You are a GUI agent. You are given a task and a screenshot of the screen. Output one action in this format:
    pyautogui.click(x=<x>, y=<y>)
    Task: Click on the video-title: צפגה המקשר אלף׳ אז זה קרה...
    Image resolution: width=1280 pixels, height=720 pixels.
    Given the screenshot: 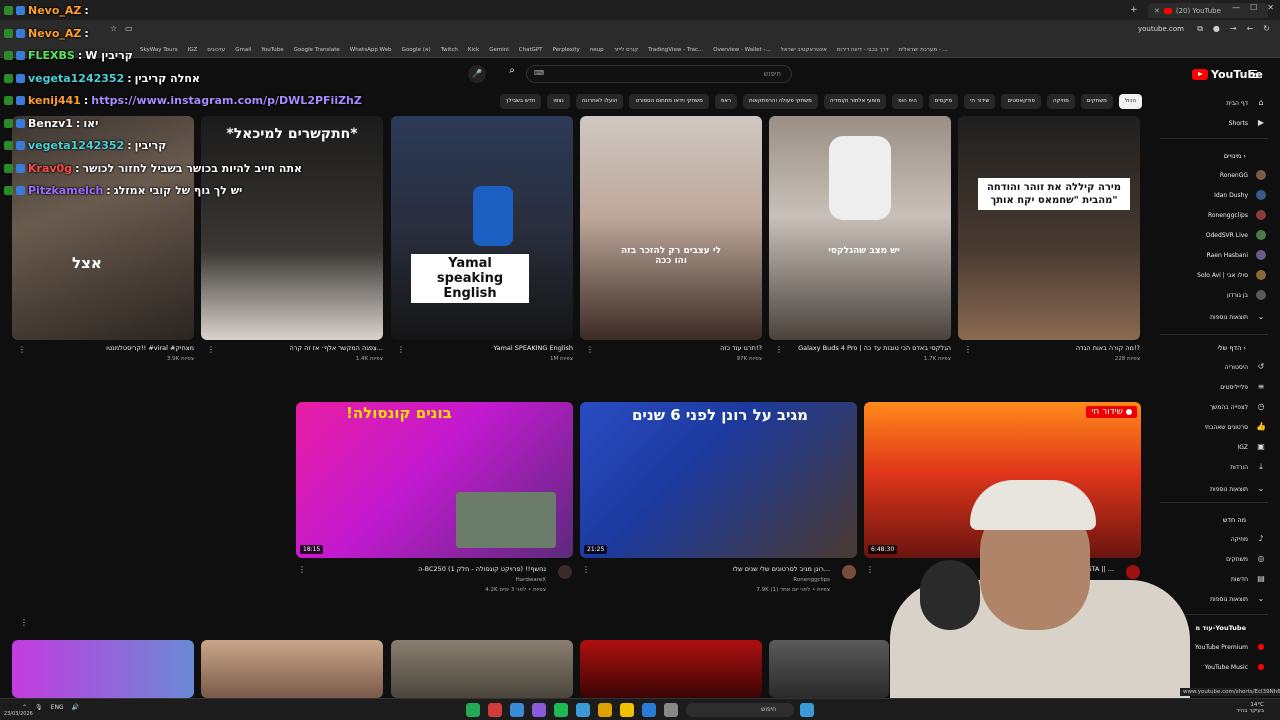 What is the action you would take?
    pyautogui.click(x=297, y=348)
    